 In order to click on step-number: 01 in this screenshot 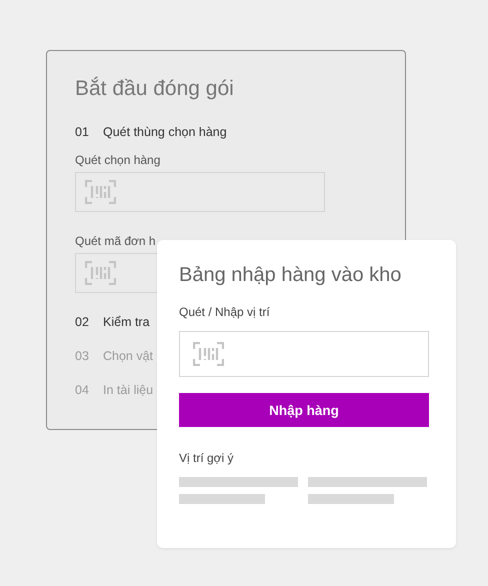, I will do `click(82, 132)`.